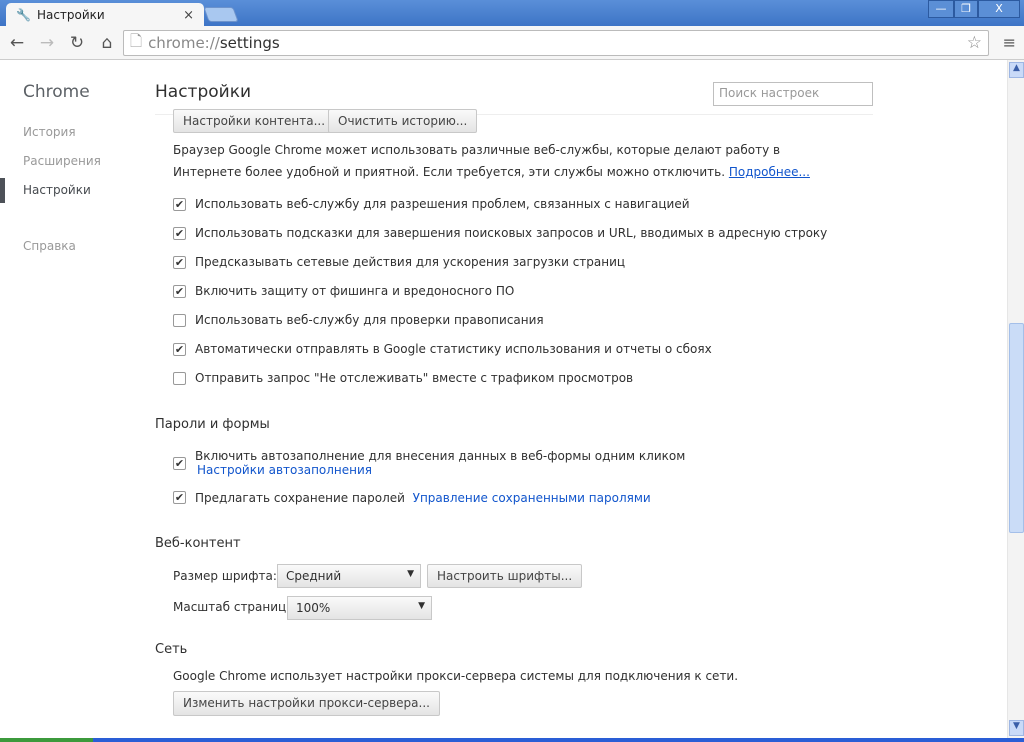  What do you see at coordinates (212, 424) in the screenshot?
I see `passwords-section-title: Пароли и формы` at bounding box center [212, 424].